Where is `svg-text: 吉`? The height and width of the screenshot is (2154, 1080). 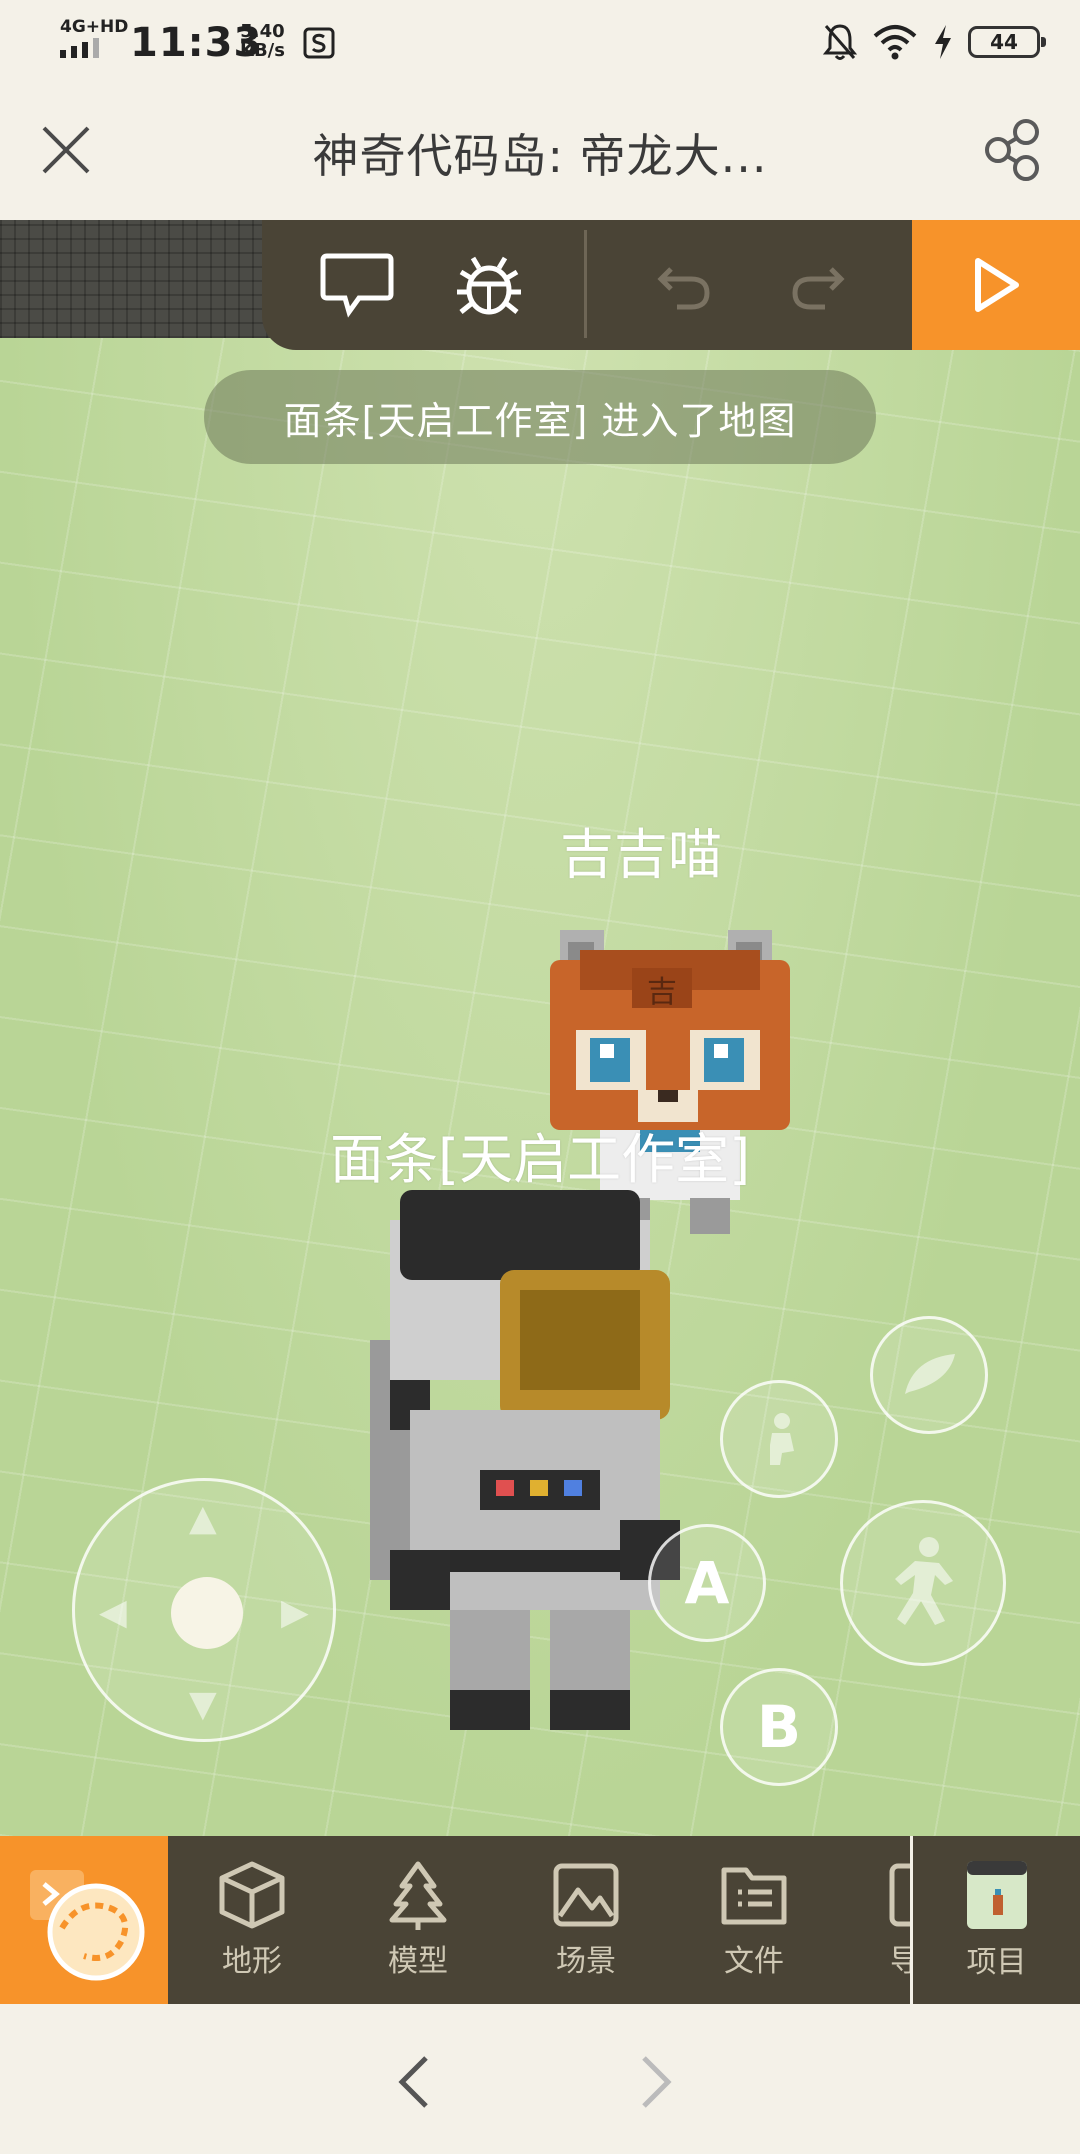
svg-text: 吉 is located at coordinates (662, 992).